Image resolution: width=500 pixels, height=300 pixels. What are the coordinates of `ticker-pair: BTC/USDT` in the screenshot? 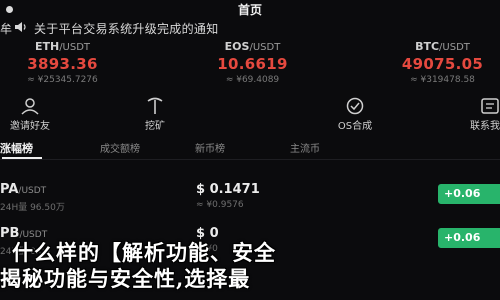 It's located at (440, 46).